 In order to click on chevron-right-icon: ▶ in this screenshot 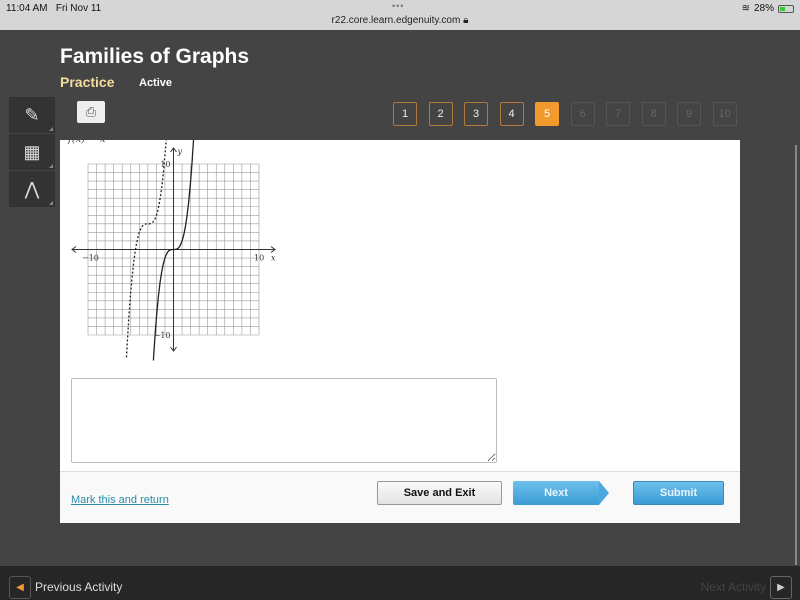, I will do `click(781, 587)`.